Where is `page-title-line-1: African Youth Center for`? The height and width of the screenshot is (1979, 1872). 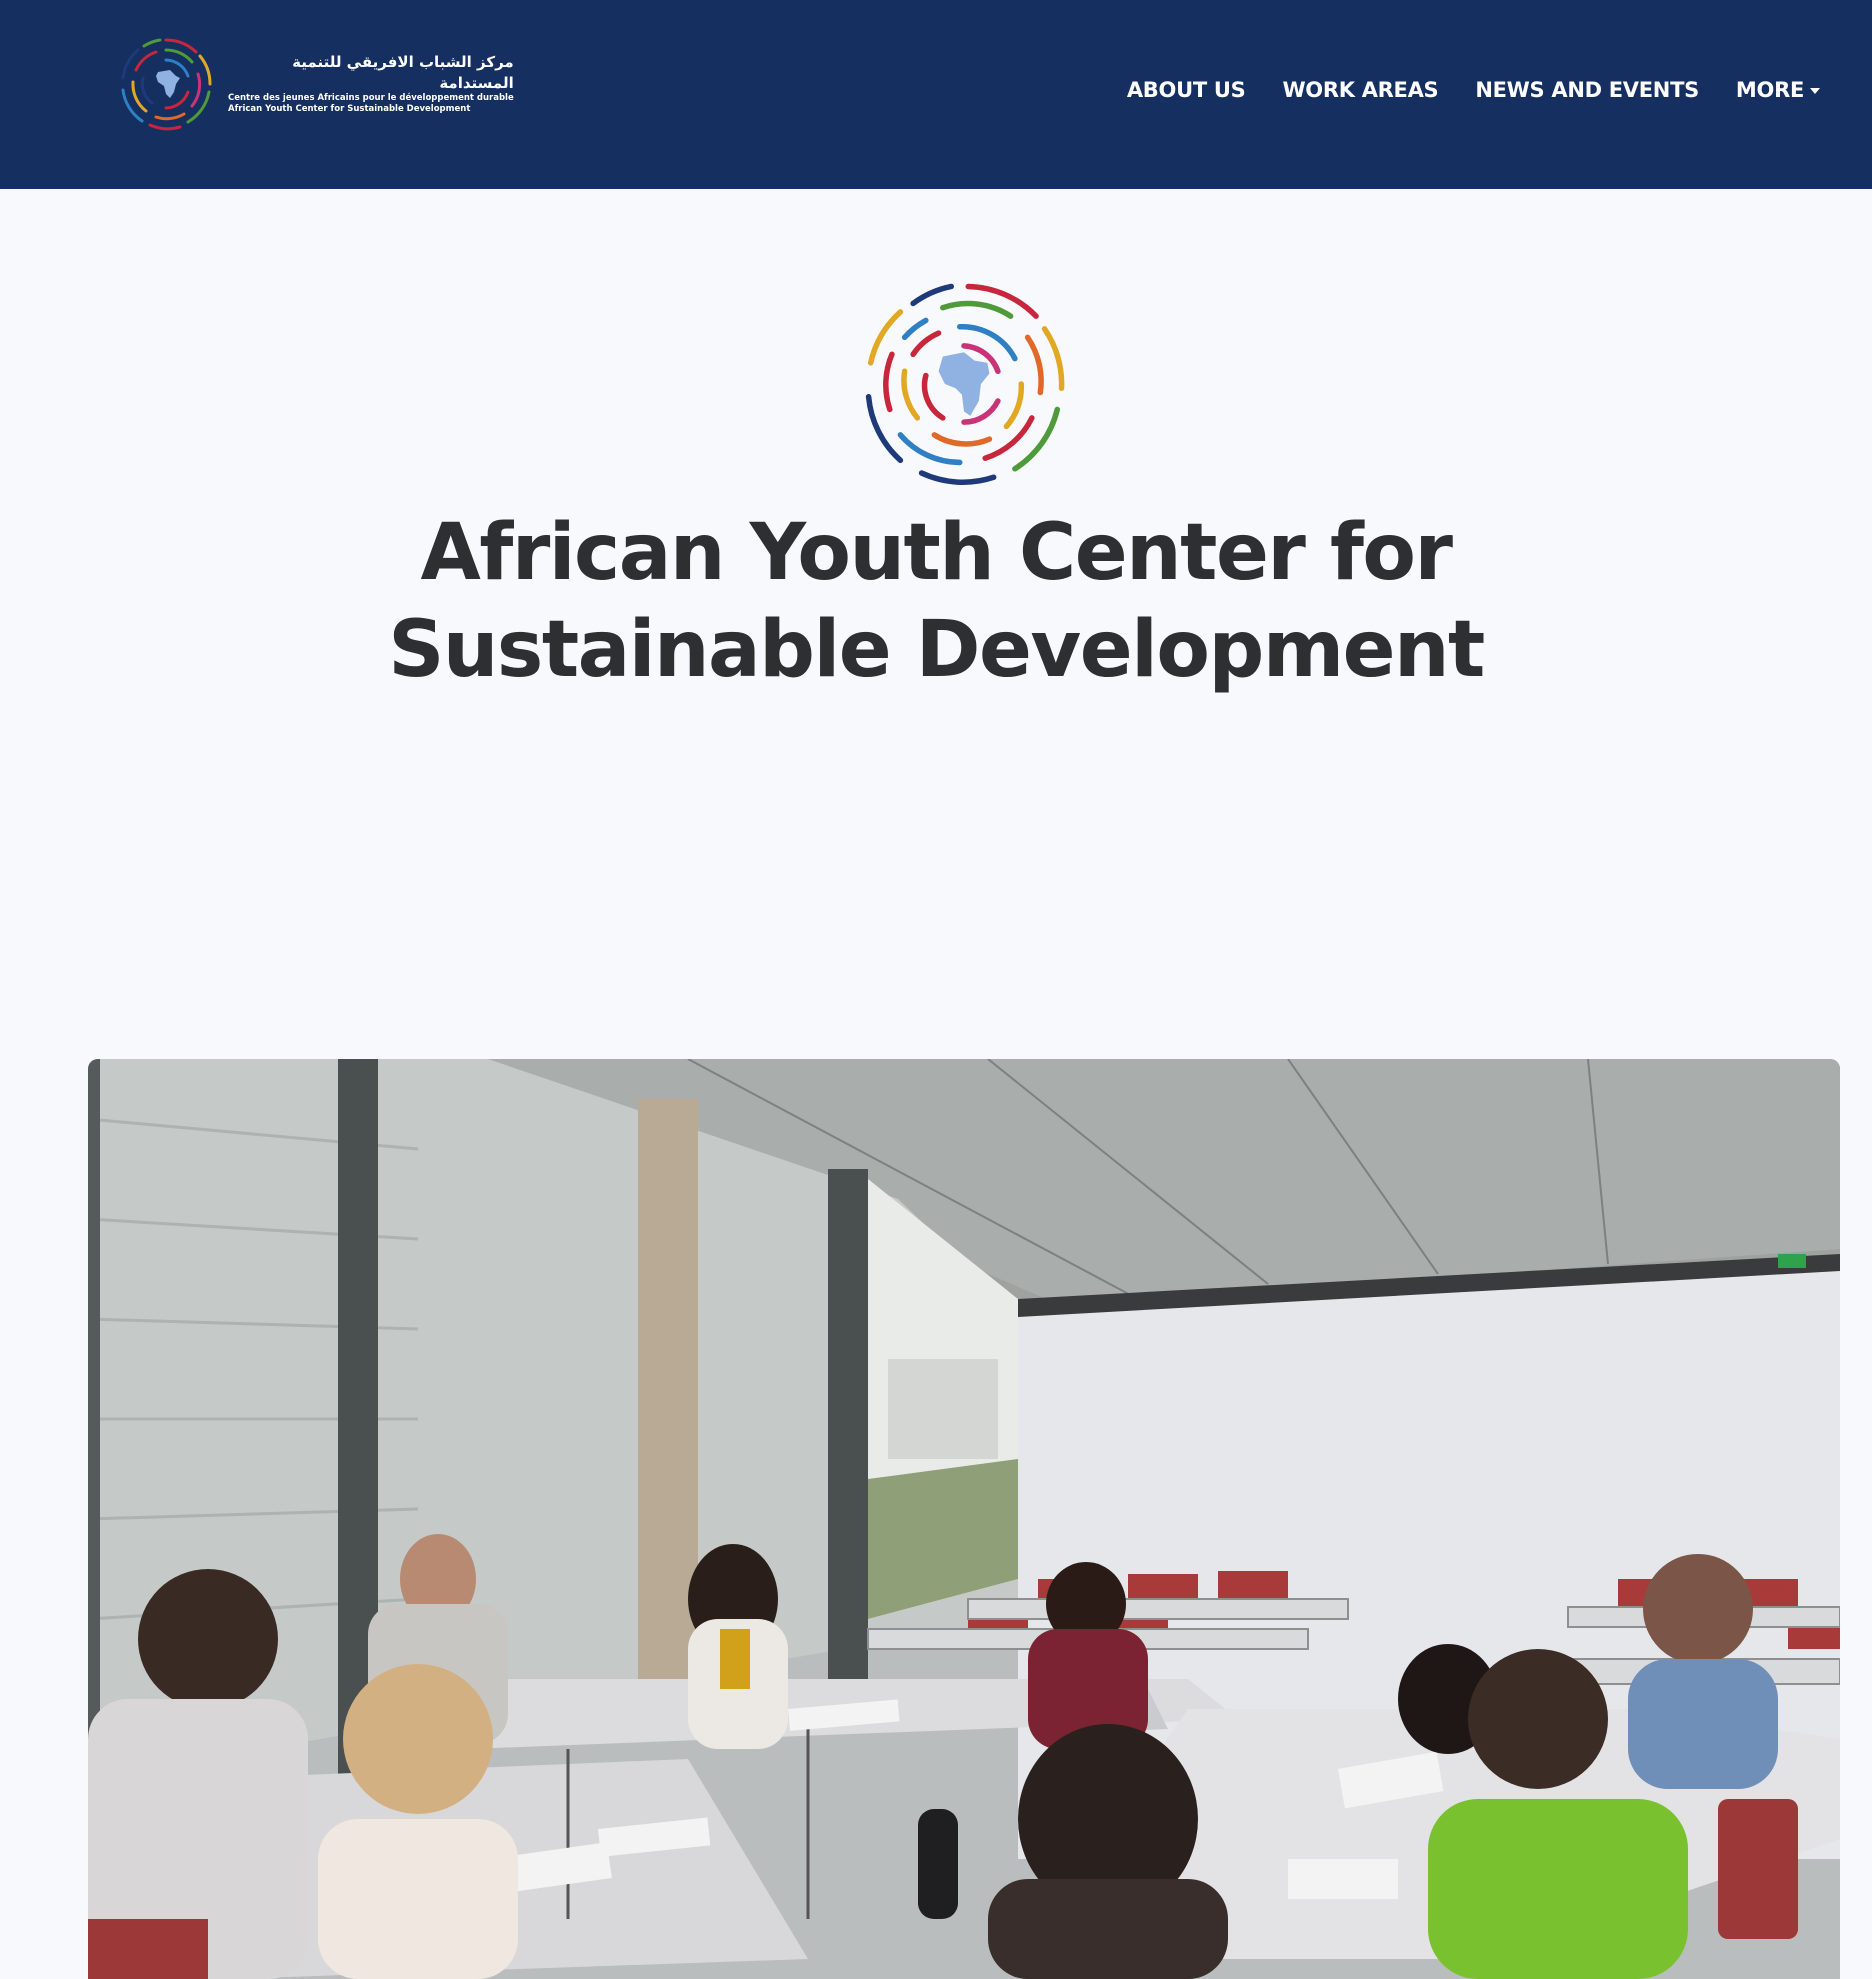
page-title-line-1: African Youth Center for is located at coordinates (936, 553).